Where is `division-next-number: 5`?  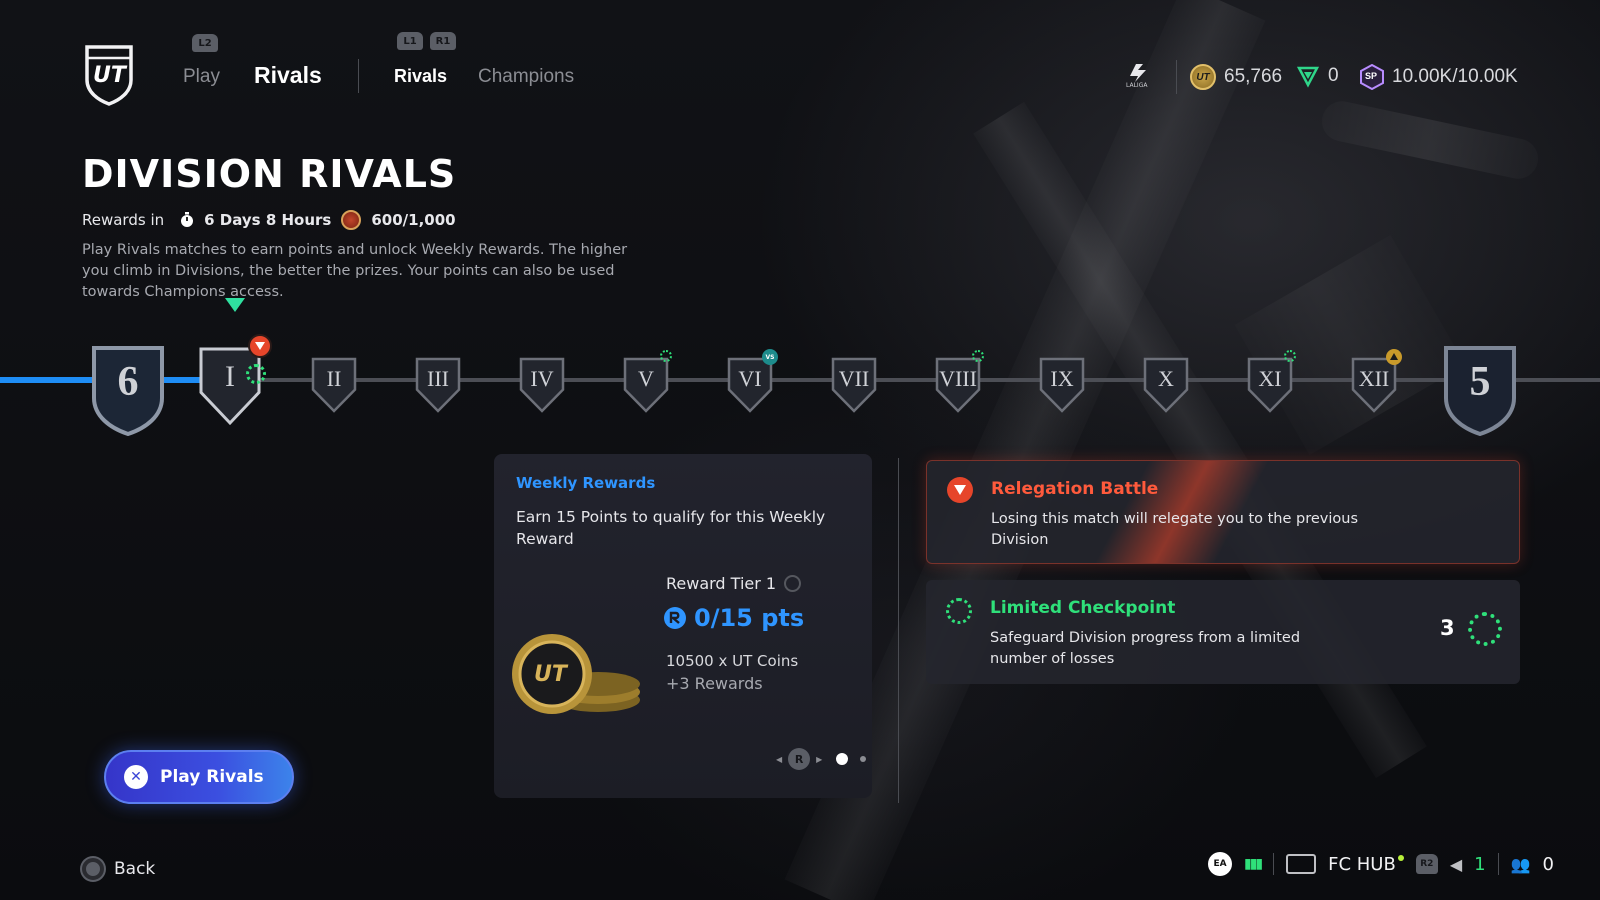 division-next-number: 5 is located at coordinates (1480, 382).